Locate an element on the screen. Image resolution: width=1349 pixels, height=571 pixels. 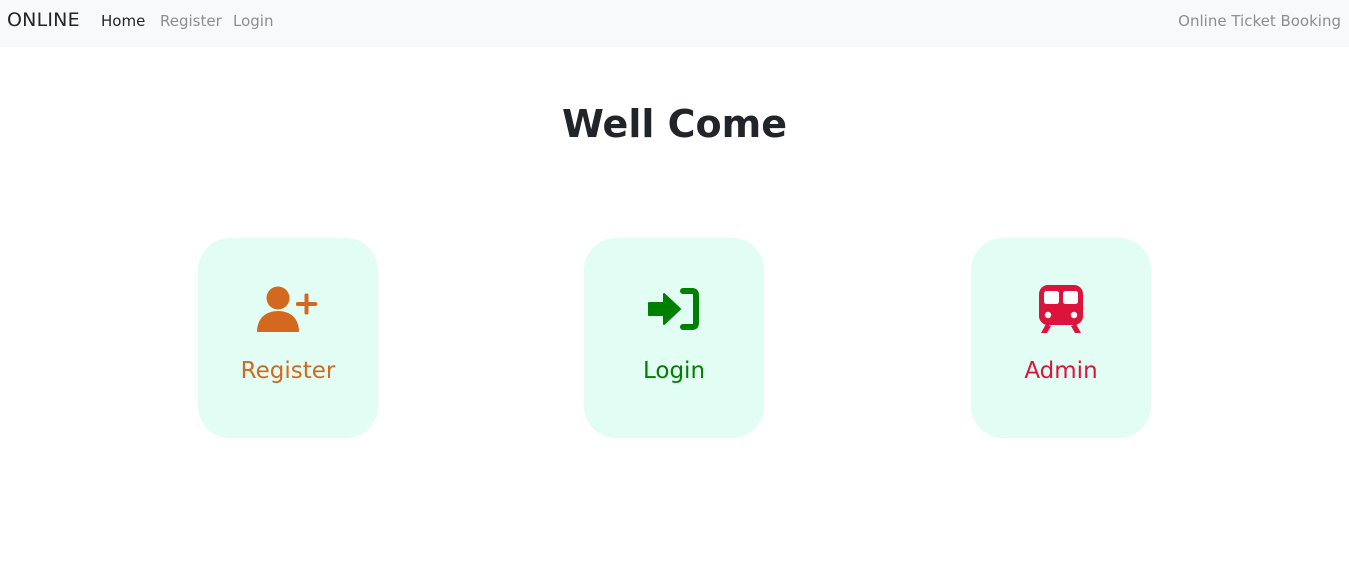
login-card-label: Login is located at coordinates (674, 371).